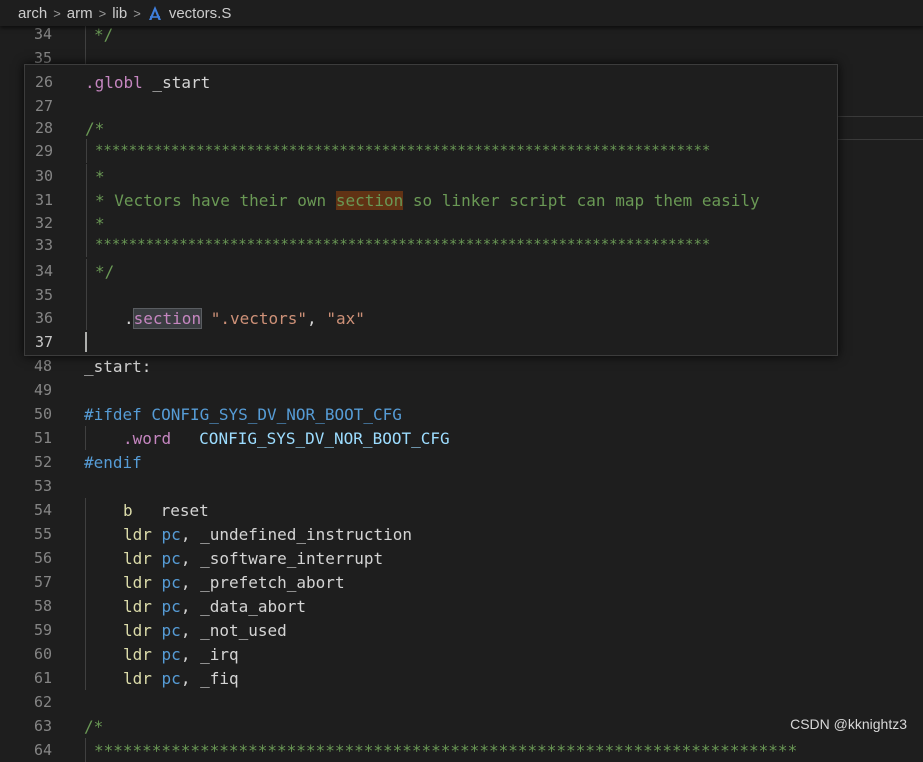  Describe the element at coordinates (43, 318) in the screenshot. I see `line-number: 36` at that location.